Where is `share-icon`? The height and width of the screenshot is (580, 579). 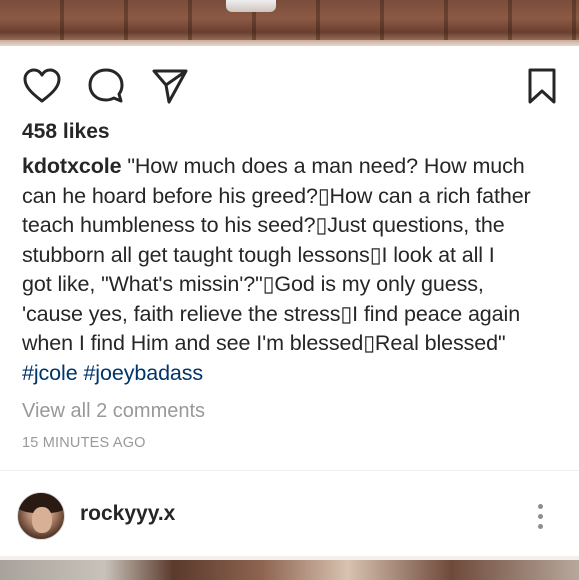
share-icon is located at coordinates (170, 86).